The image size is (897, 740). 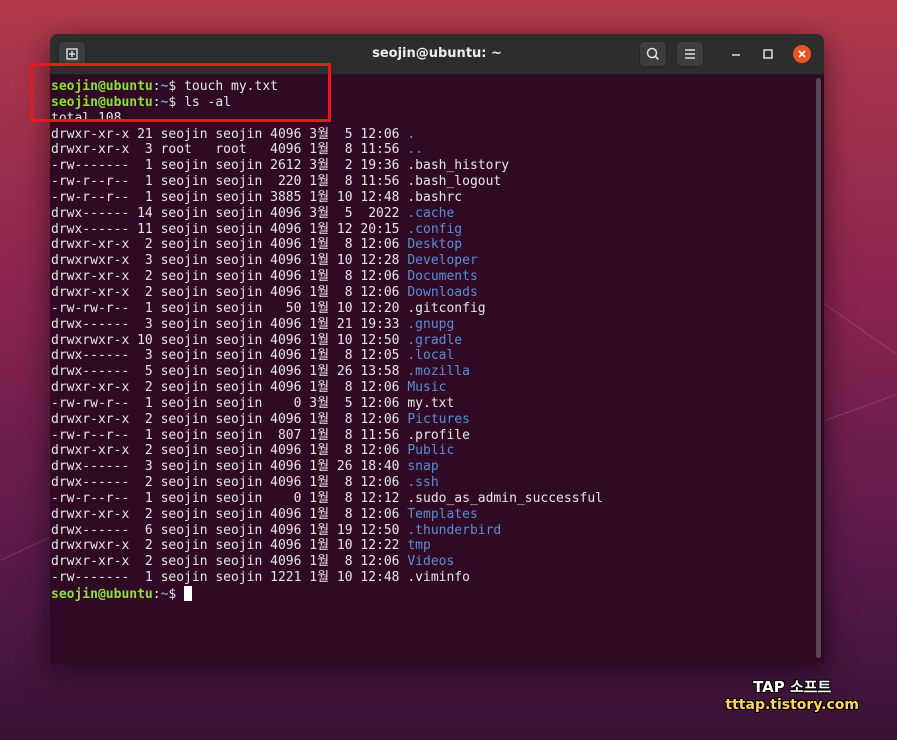 What do you see at coordinates (442, 292) in the screenshot?
I see `directory-name: Downloads` at bounding box center [442, 292].